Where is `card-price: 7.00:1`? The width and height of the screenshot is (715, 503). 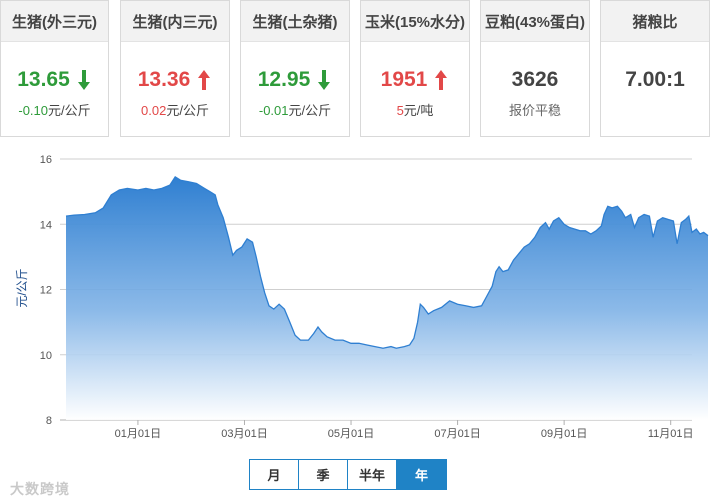
card-price: 7.00:1 is located at coordinates (655, 80).